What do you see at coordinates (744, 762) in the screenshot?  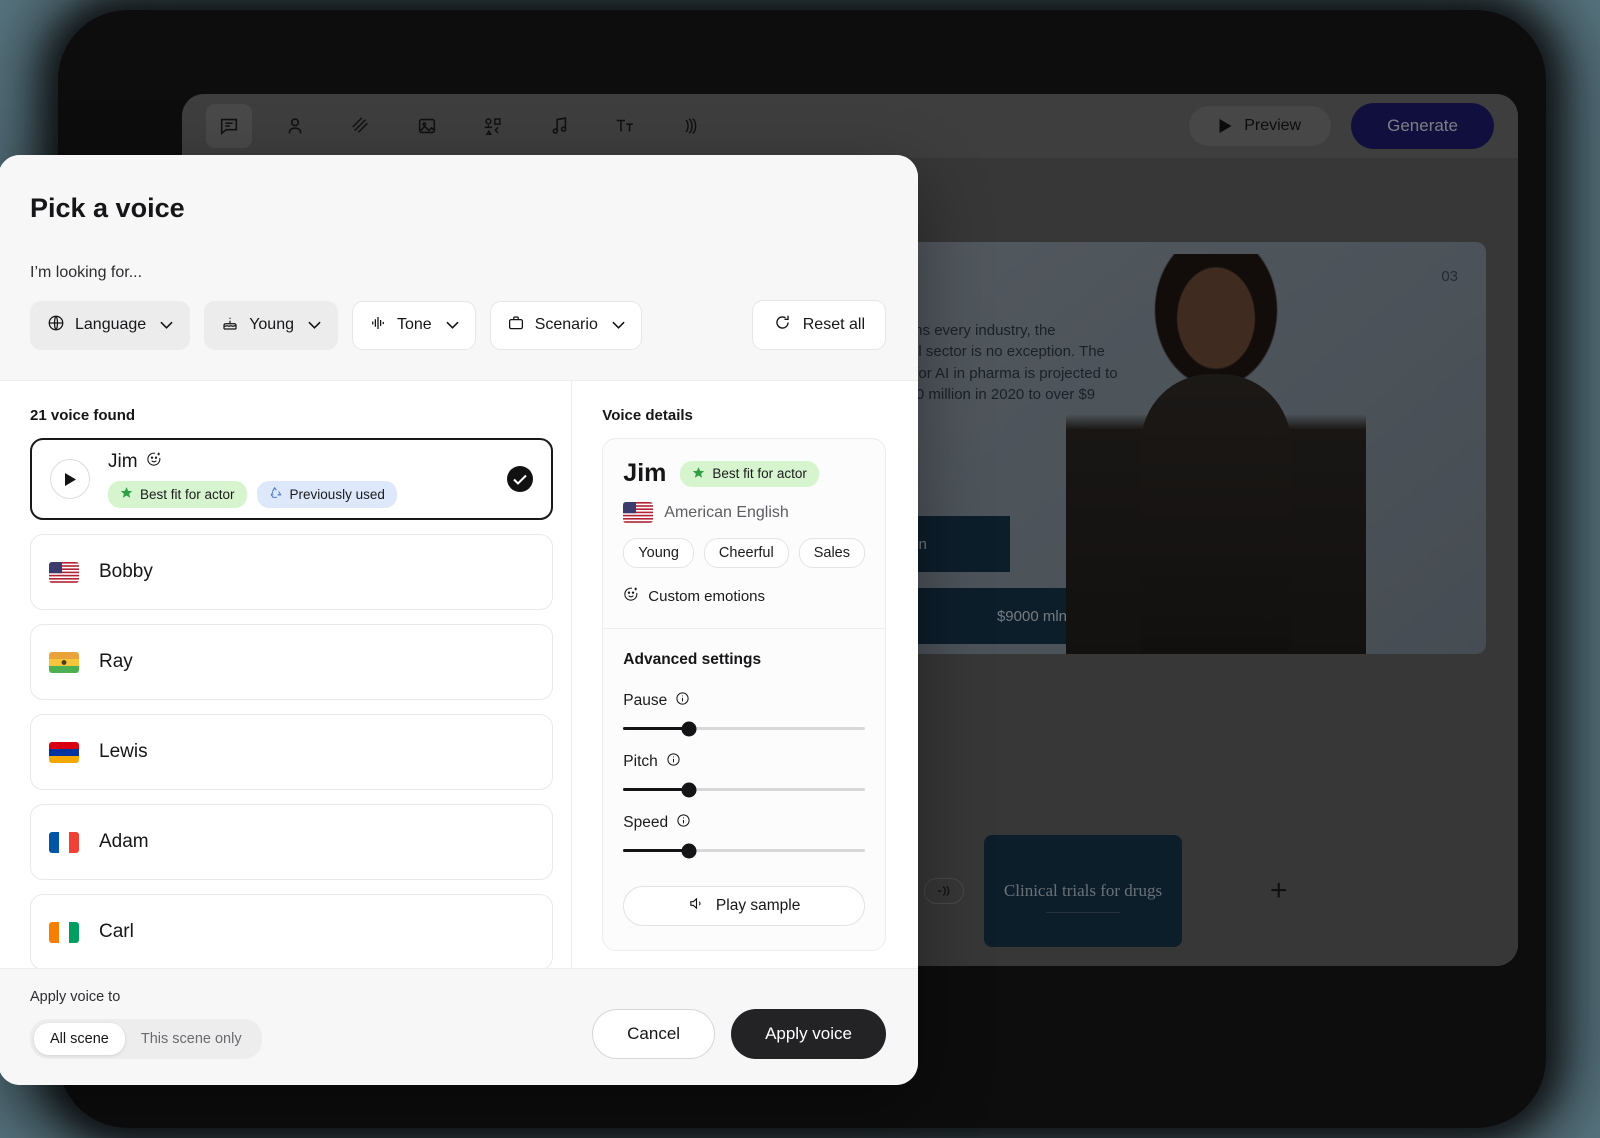 I see `pitch-label-row: Pitch` at bounding box center [744, 762].